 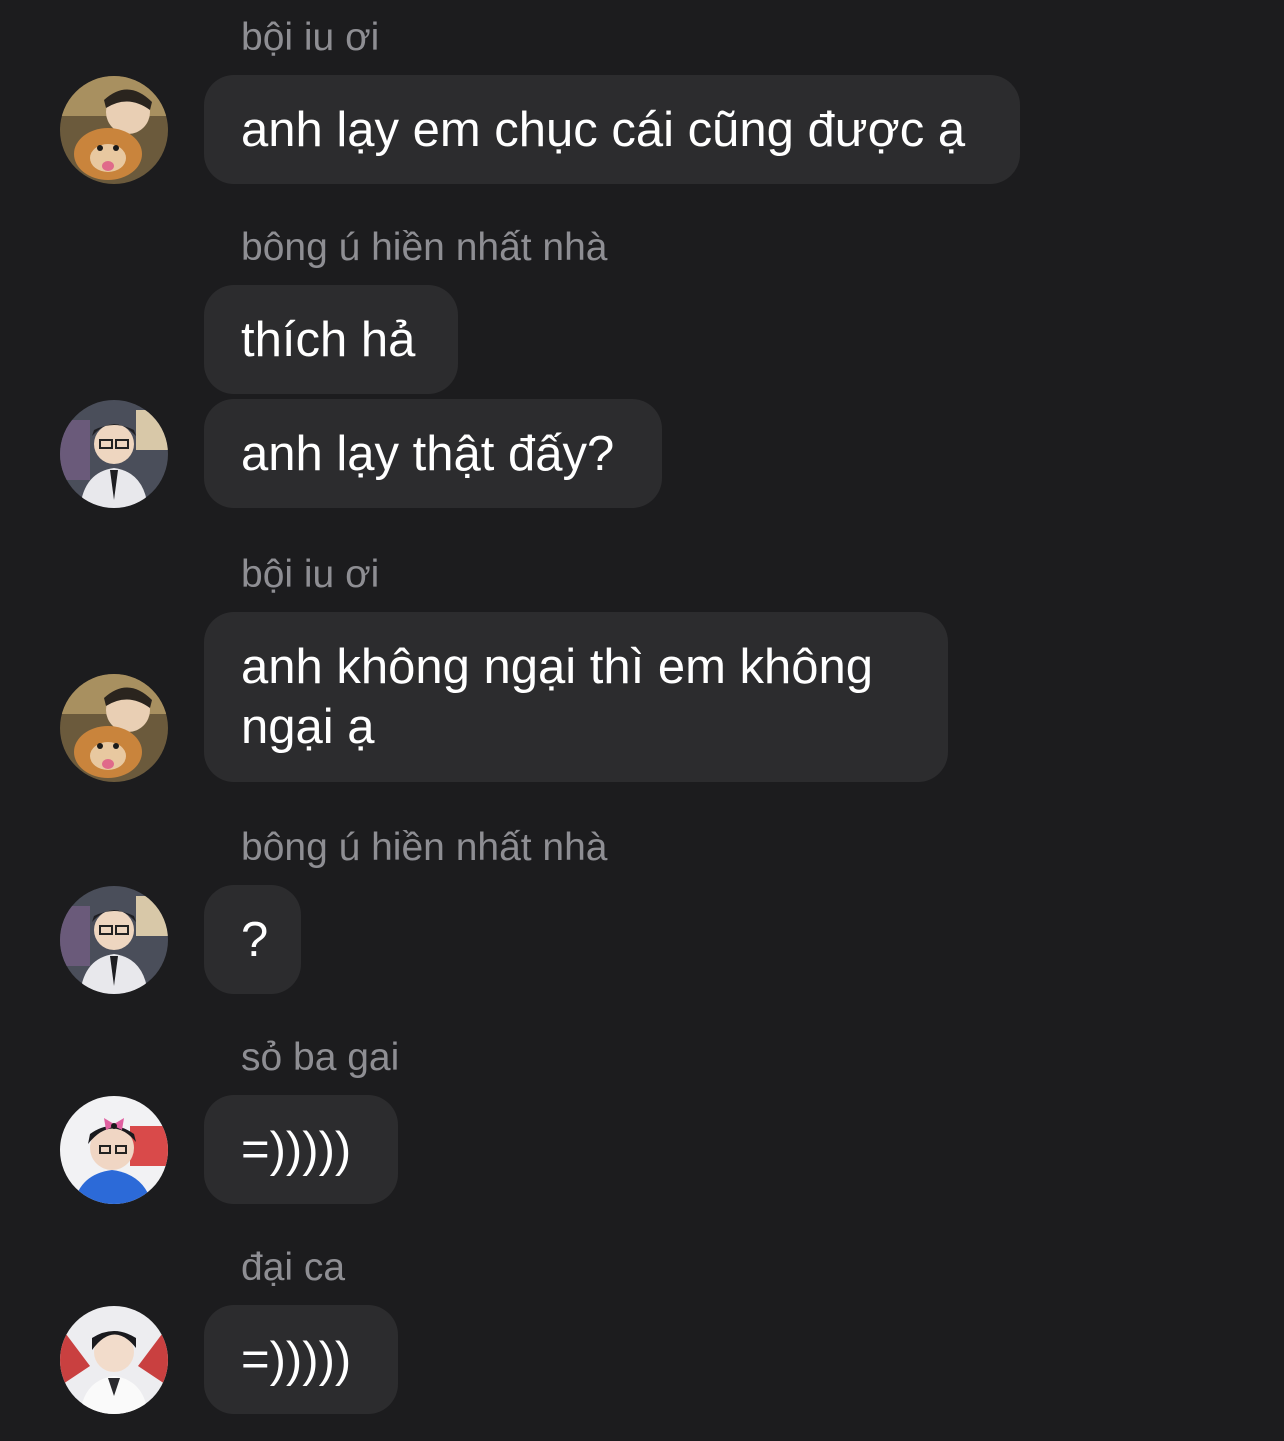 I want to click on message-text: anh lạy em chục cái cũng được ạ, so click(x=603, y=129).